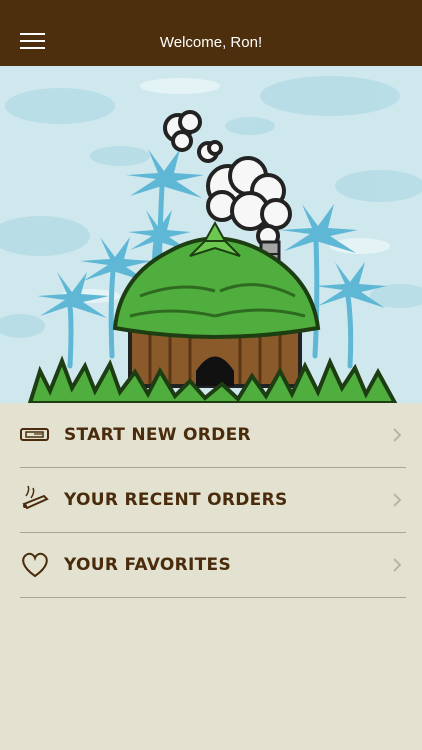 This screenshot has height=750, width=422. I want to click on menu-item-label: YOUR FAVORITES, so click(148, 565).